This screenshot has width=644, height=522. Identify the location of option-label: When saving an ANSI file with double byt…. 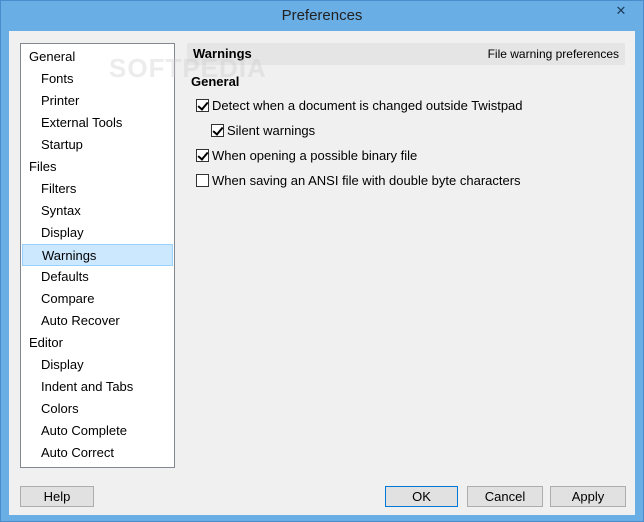
(366, 180).